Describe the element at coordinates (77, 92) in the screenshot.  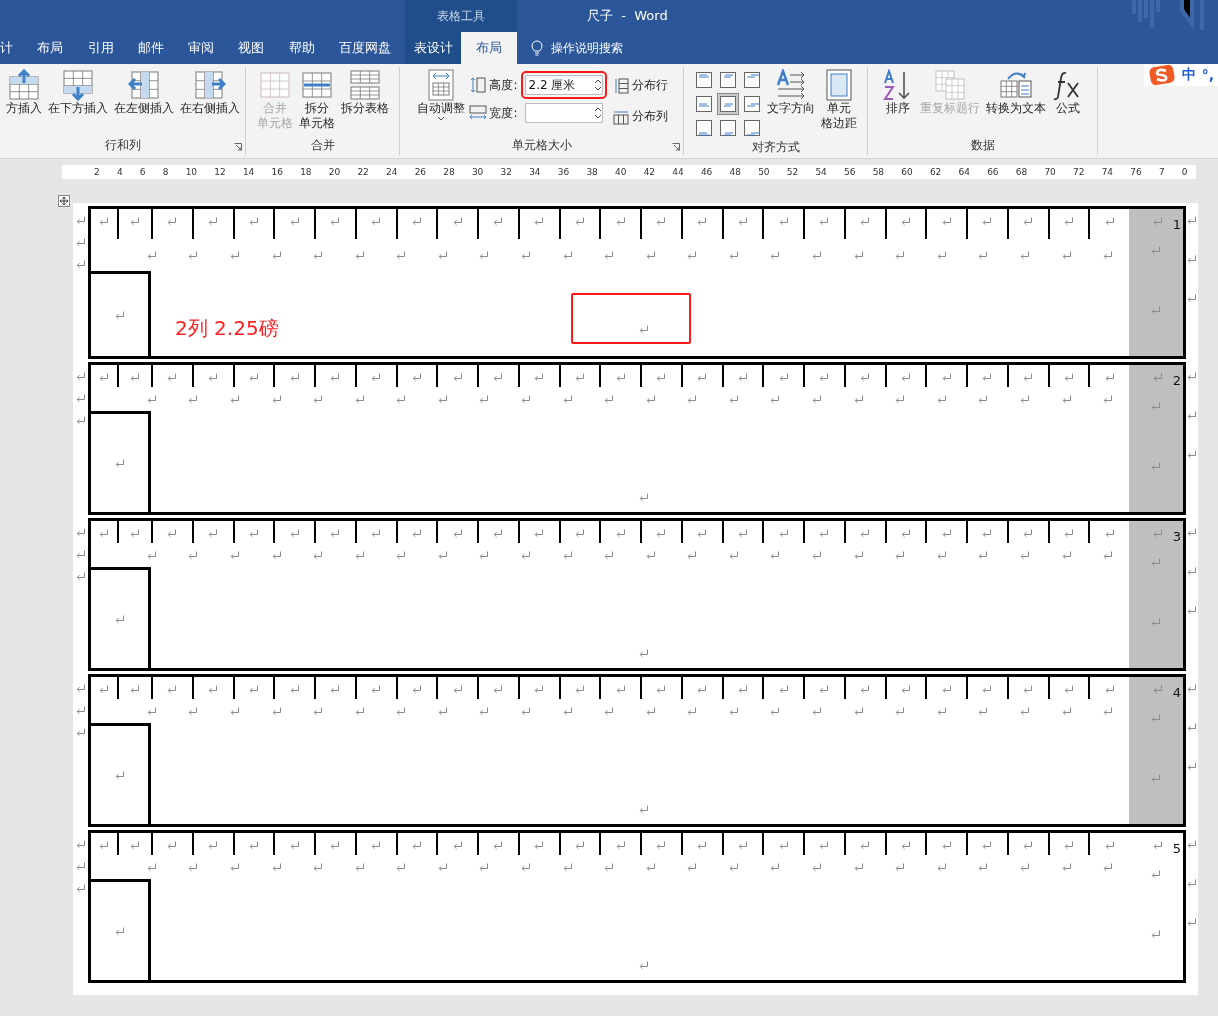
I see `ribbon-button: 在下方插入` at that location.